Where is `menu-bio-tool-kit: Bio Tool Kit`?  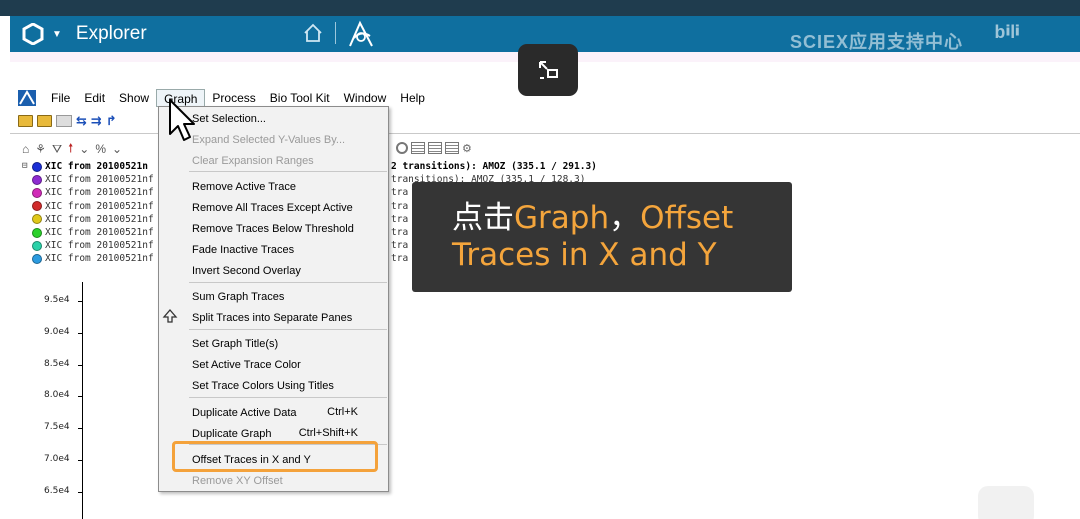 menu-bio-tool-kit: Bio Tool Kit is located at coordinates (300, 98).